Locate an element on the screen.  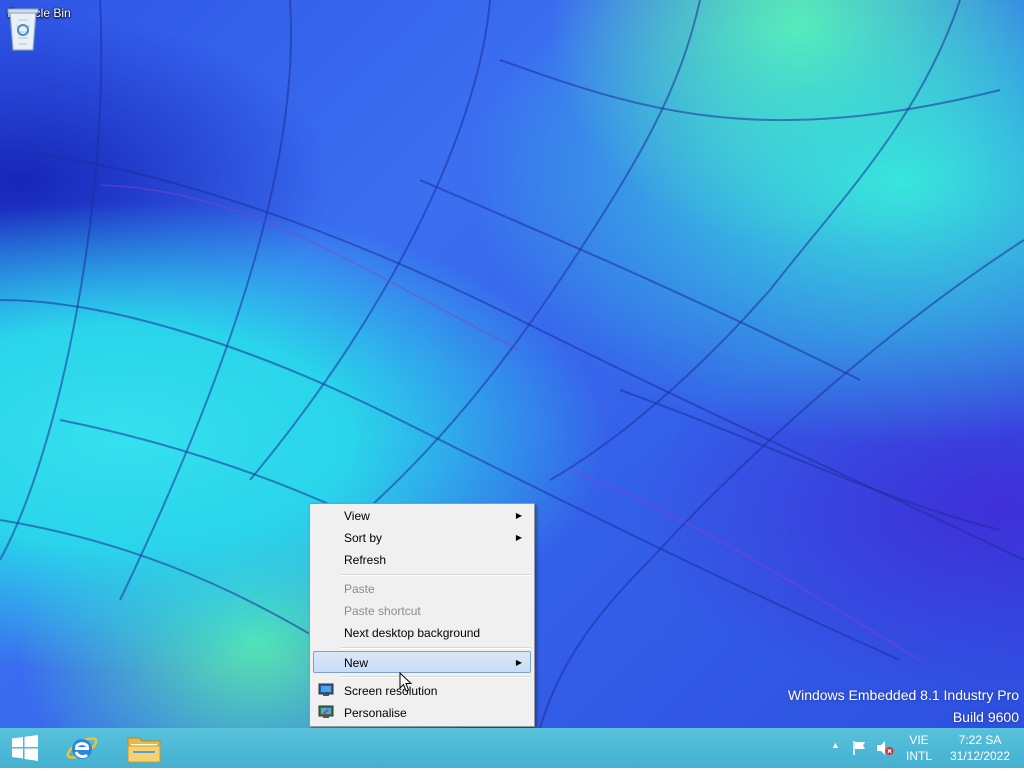
folder-icon is located at coordinates (144, 750).